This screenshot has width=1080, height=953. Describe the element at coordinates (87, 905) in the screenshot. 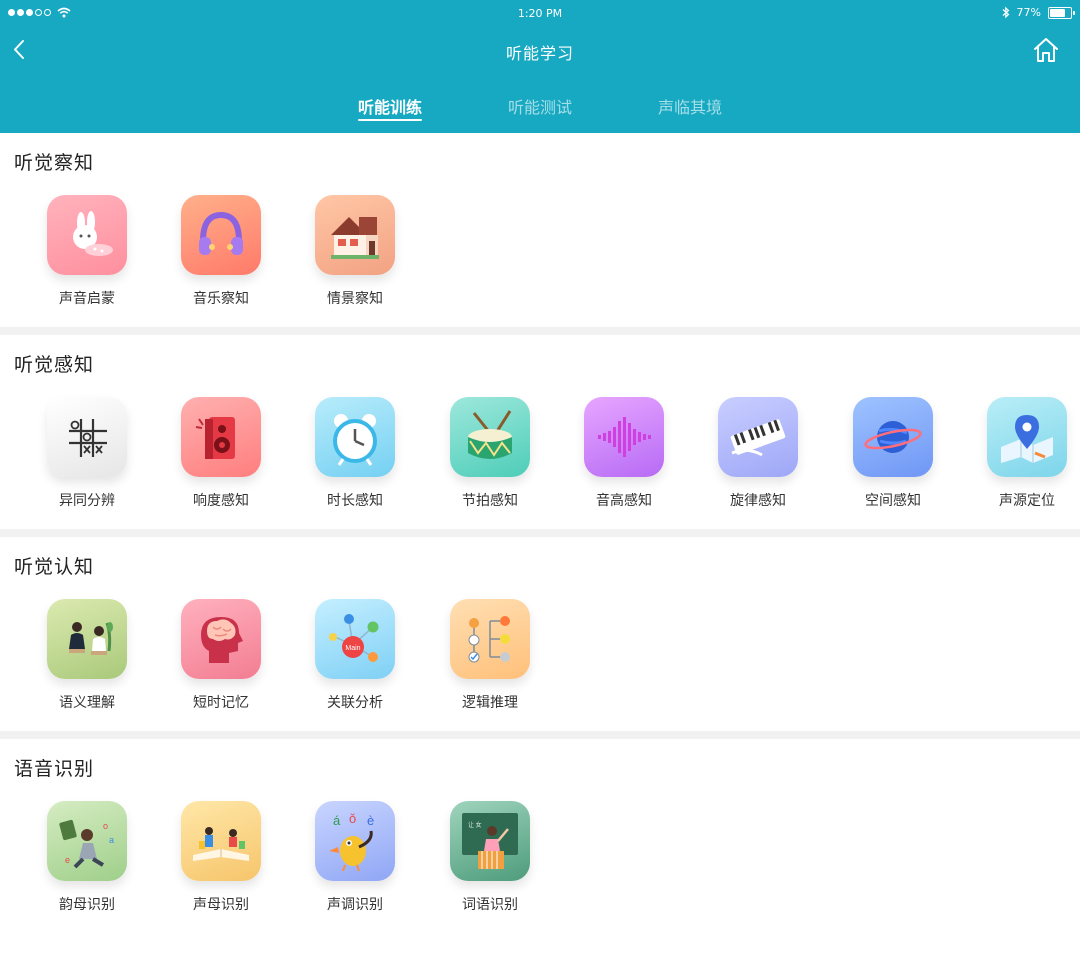

I see `item-label: 韵母识别` at that location.